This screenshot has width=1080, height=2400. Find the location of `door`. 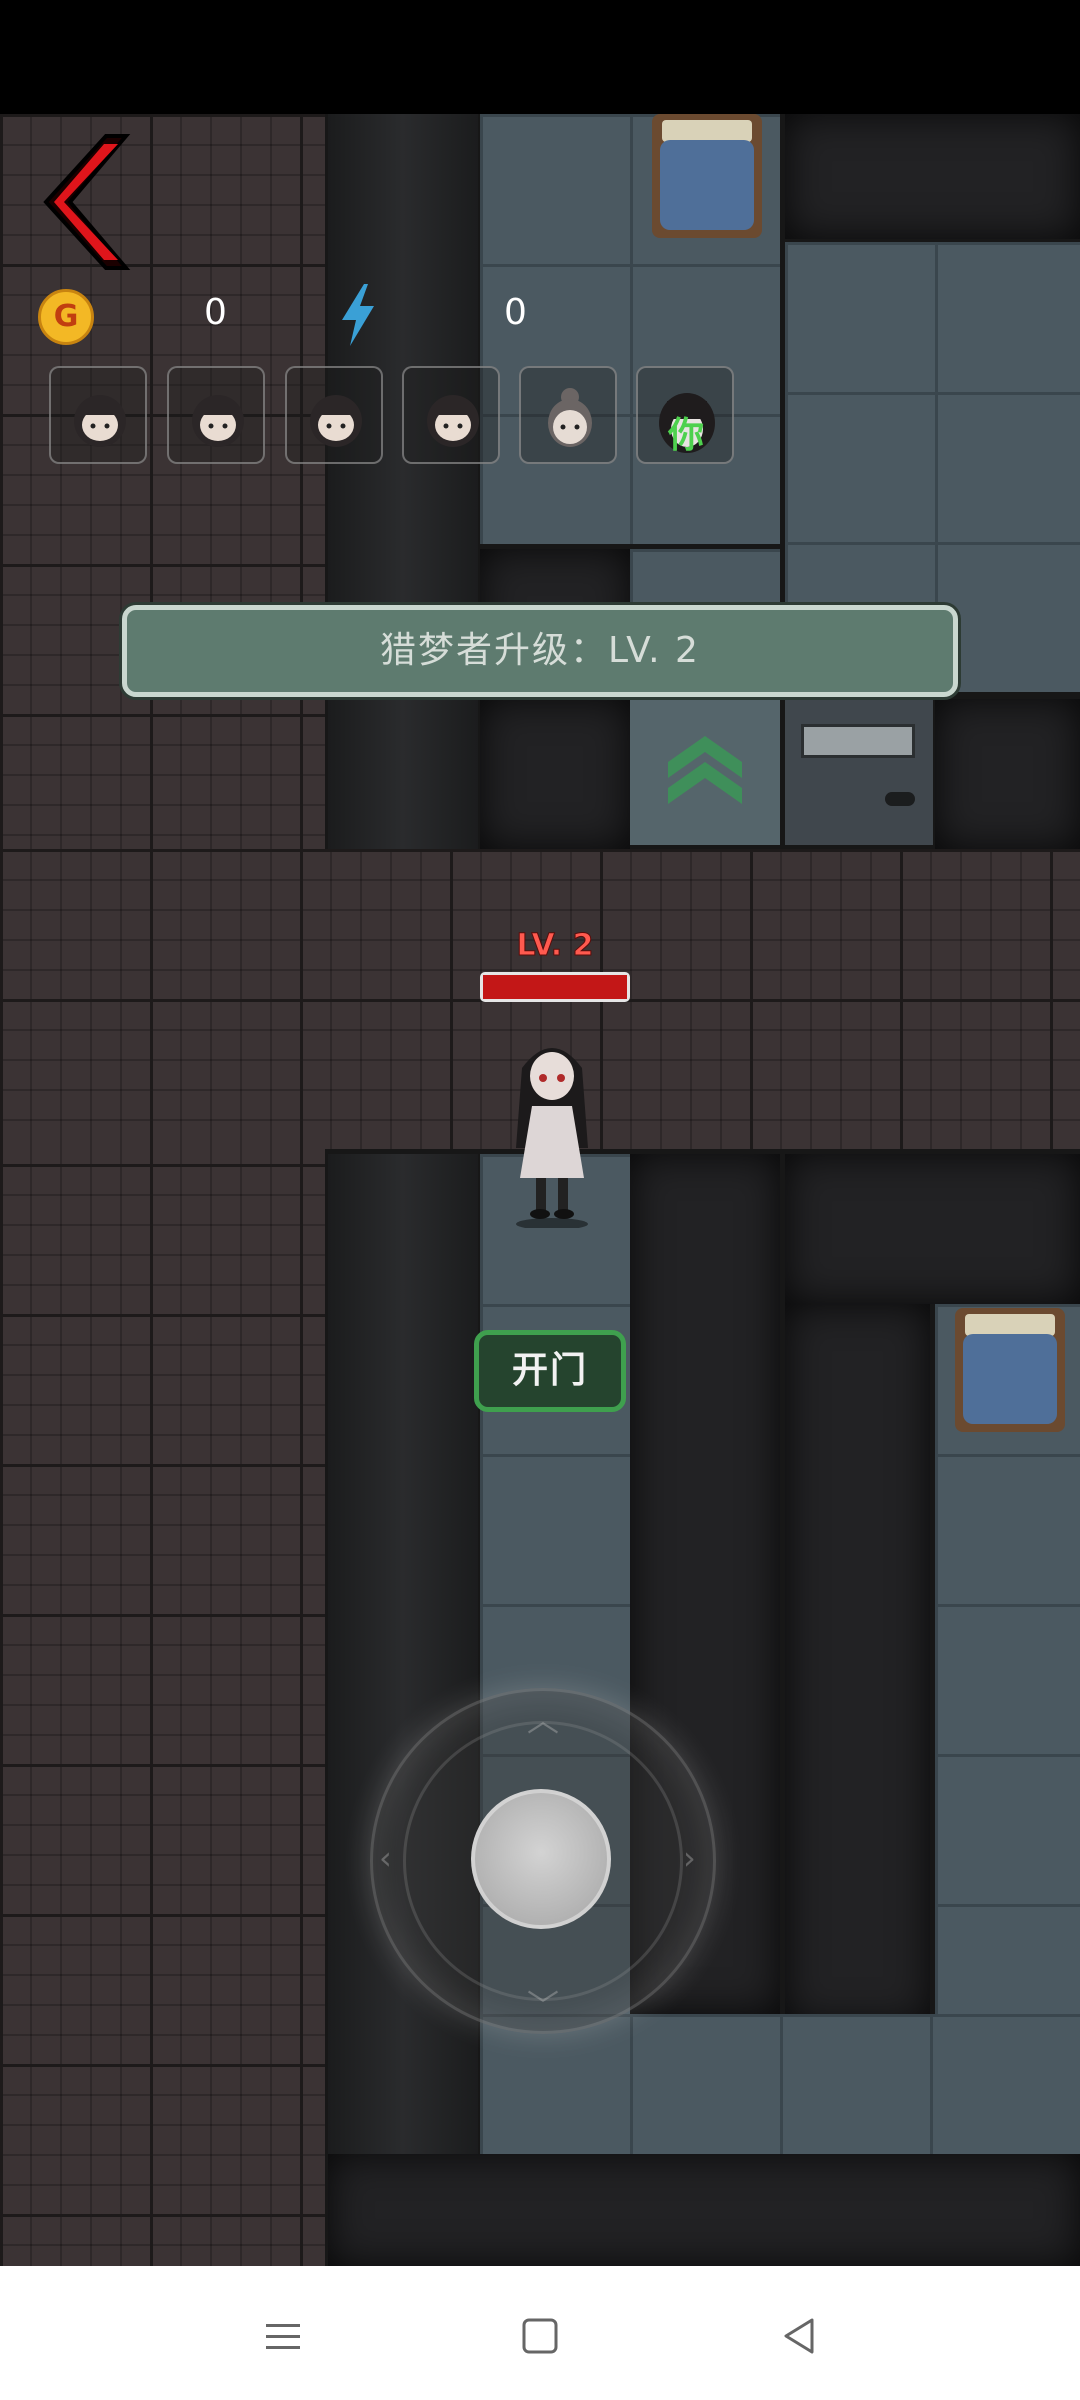

door is located at coordinates (859, 772).